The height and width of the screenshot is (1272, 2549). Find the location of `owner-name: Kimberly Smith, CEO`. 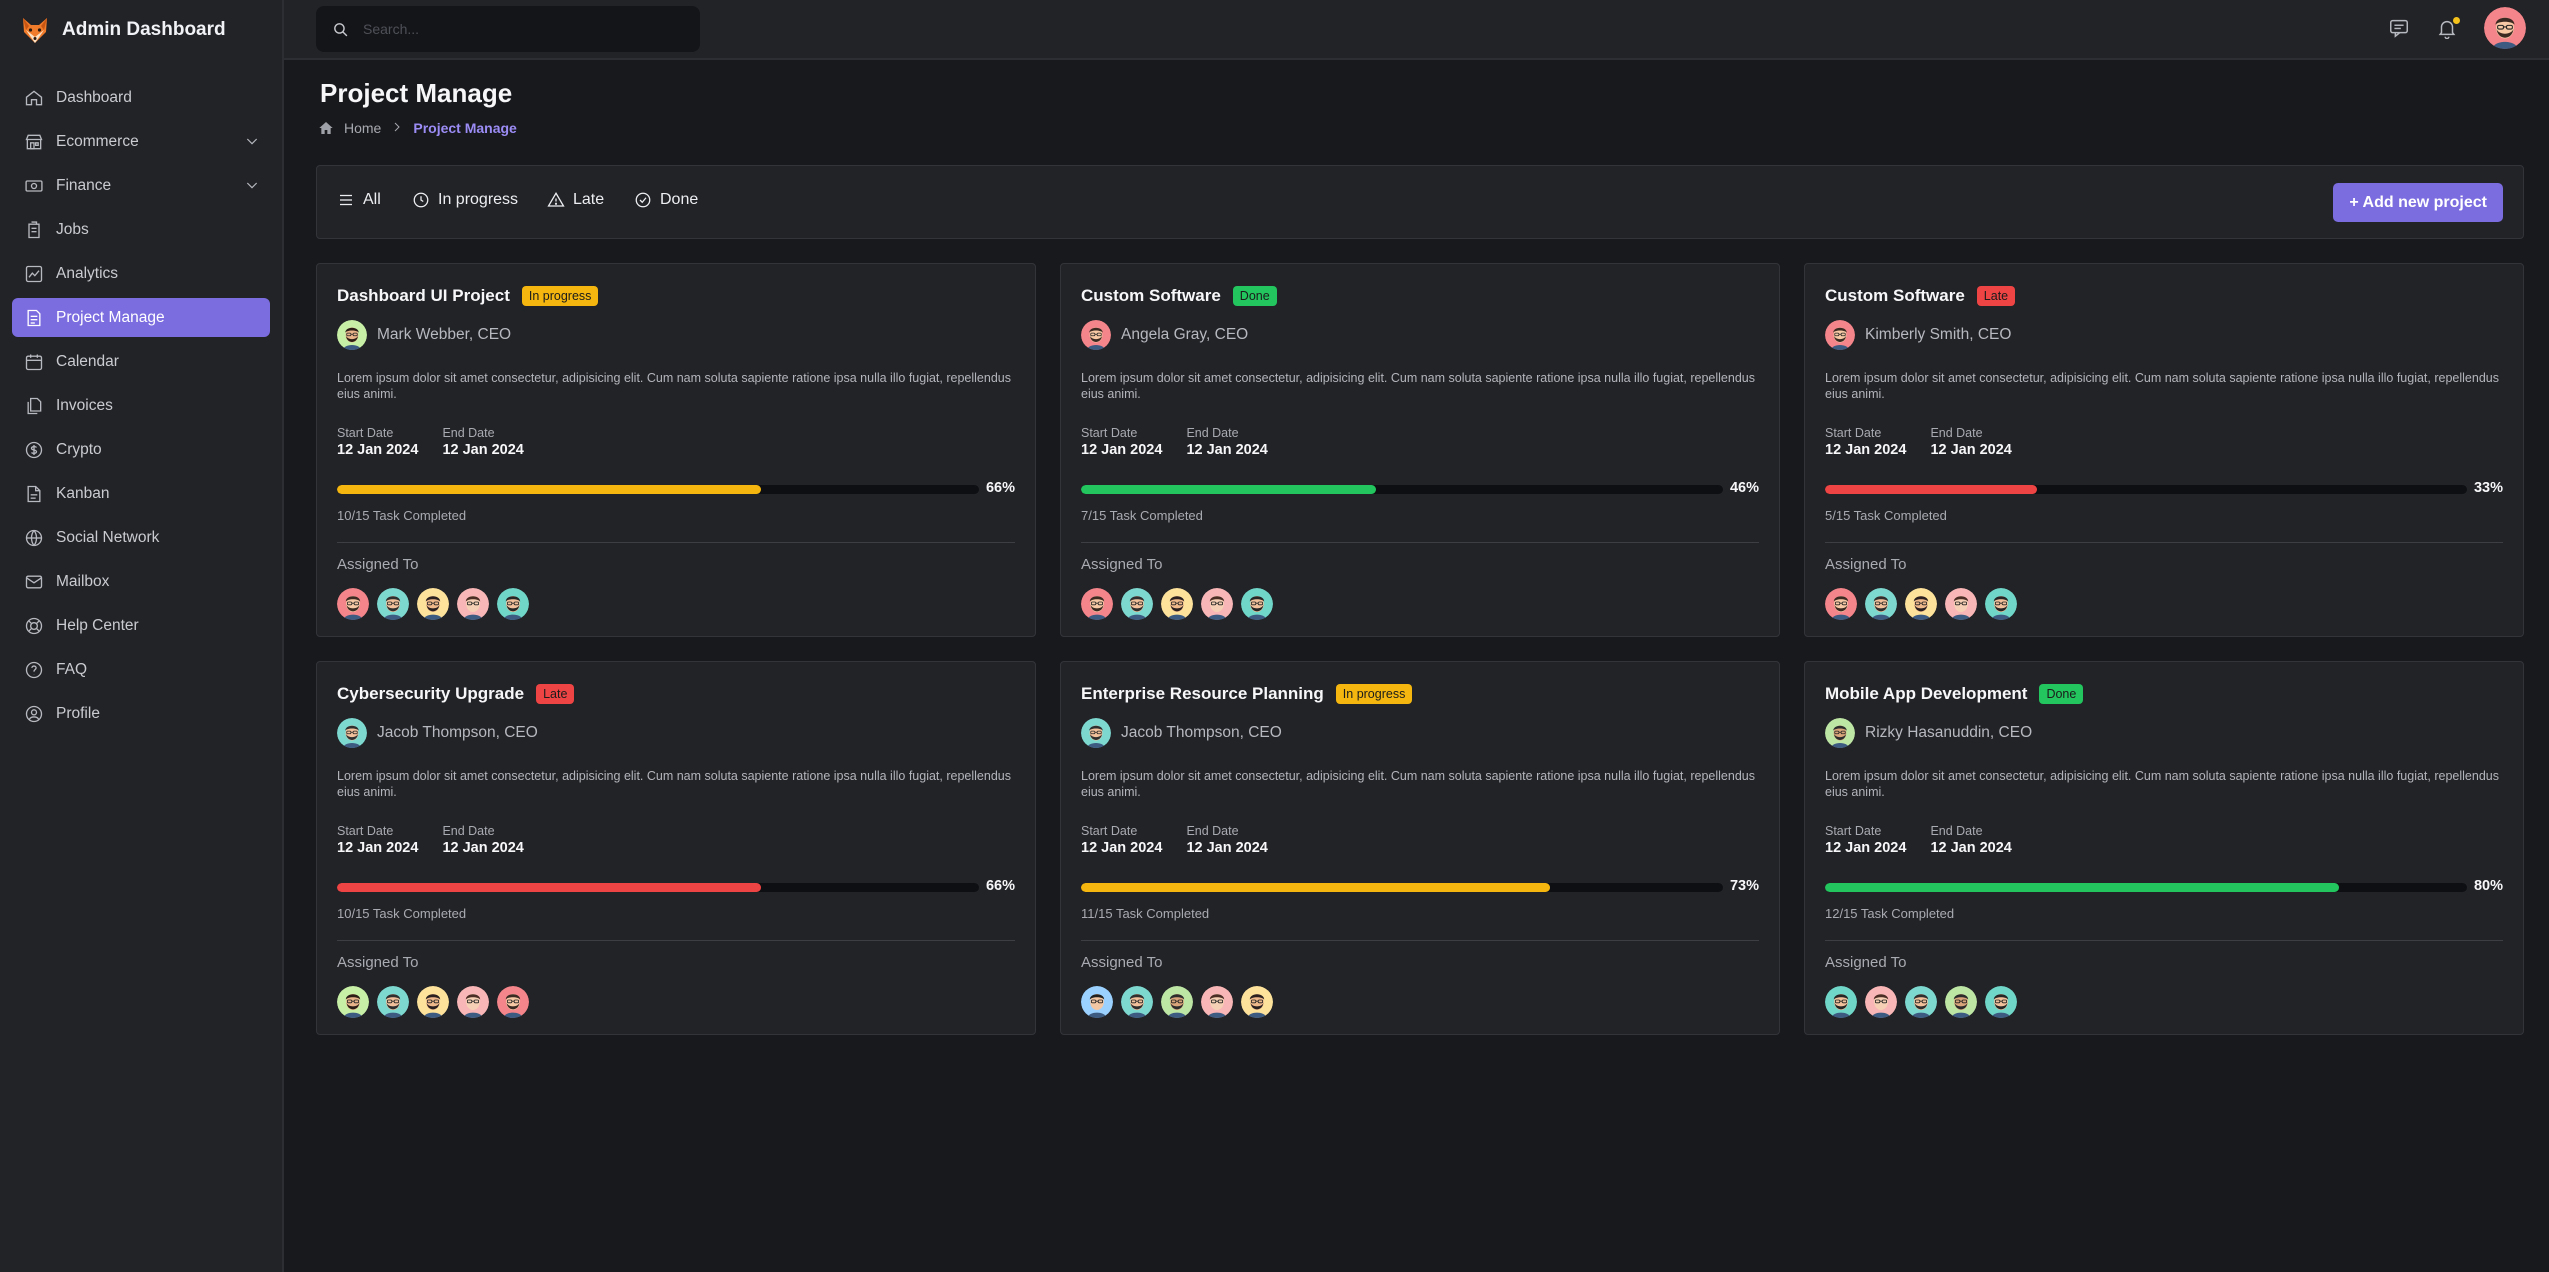

owner-name: Kimberly Smith, CEO is located at coordinates (1938, 334).